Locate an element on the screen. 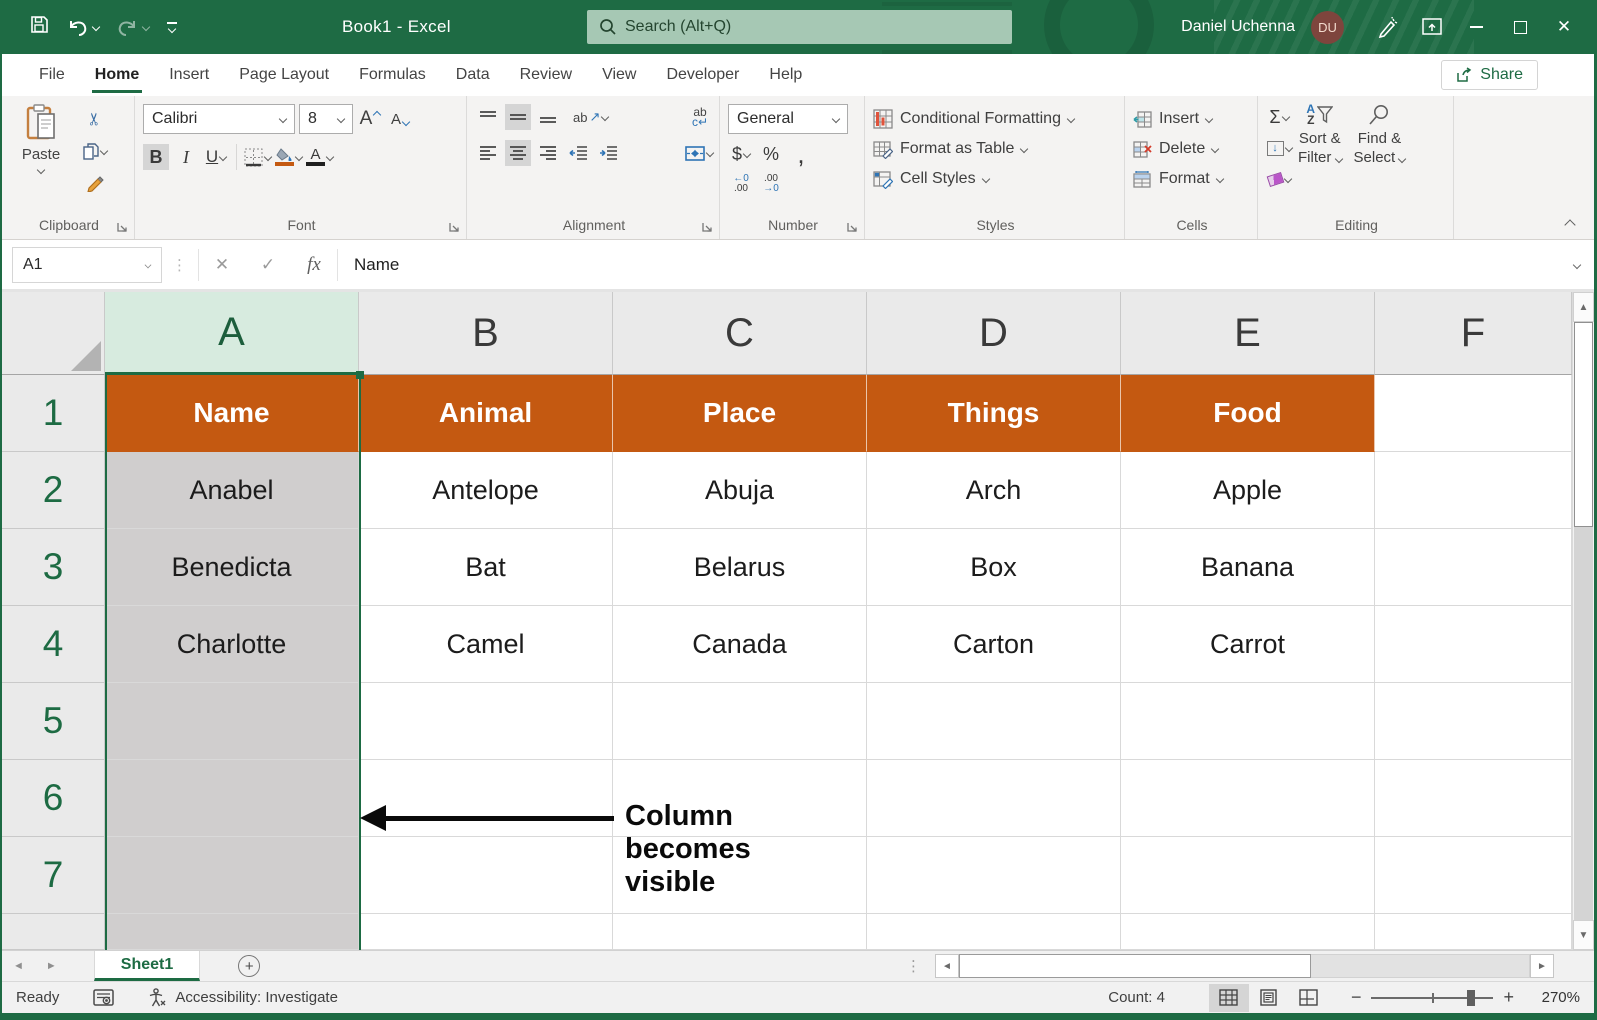 This screenshot has height=1020, width=1597. cell-F3 is located at coordinates (1473, 567).